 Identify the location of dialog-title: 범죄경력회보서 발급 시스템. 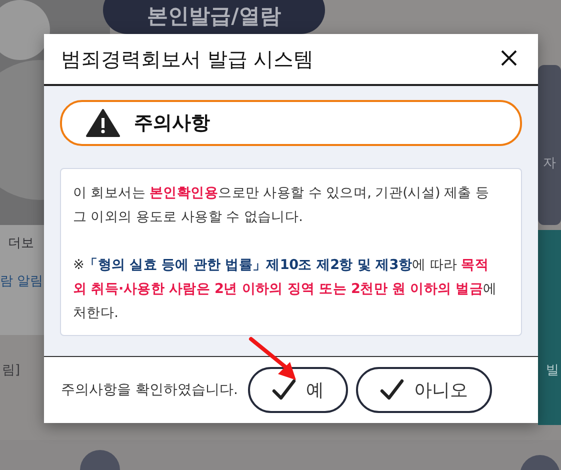
(187, 59).